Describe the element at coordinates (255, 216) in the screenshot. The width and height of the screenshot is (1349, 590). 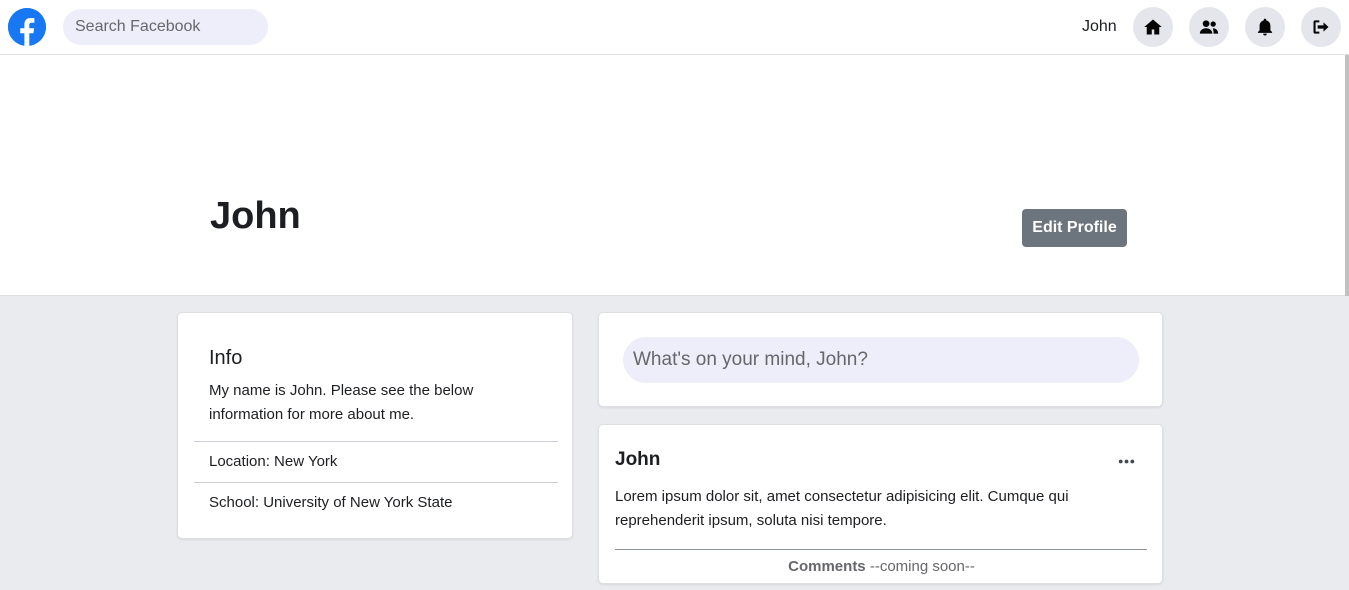
I see `profile-name: John` at that location.